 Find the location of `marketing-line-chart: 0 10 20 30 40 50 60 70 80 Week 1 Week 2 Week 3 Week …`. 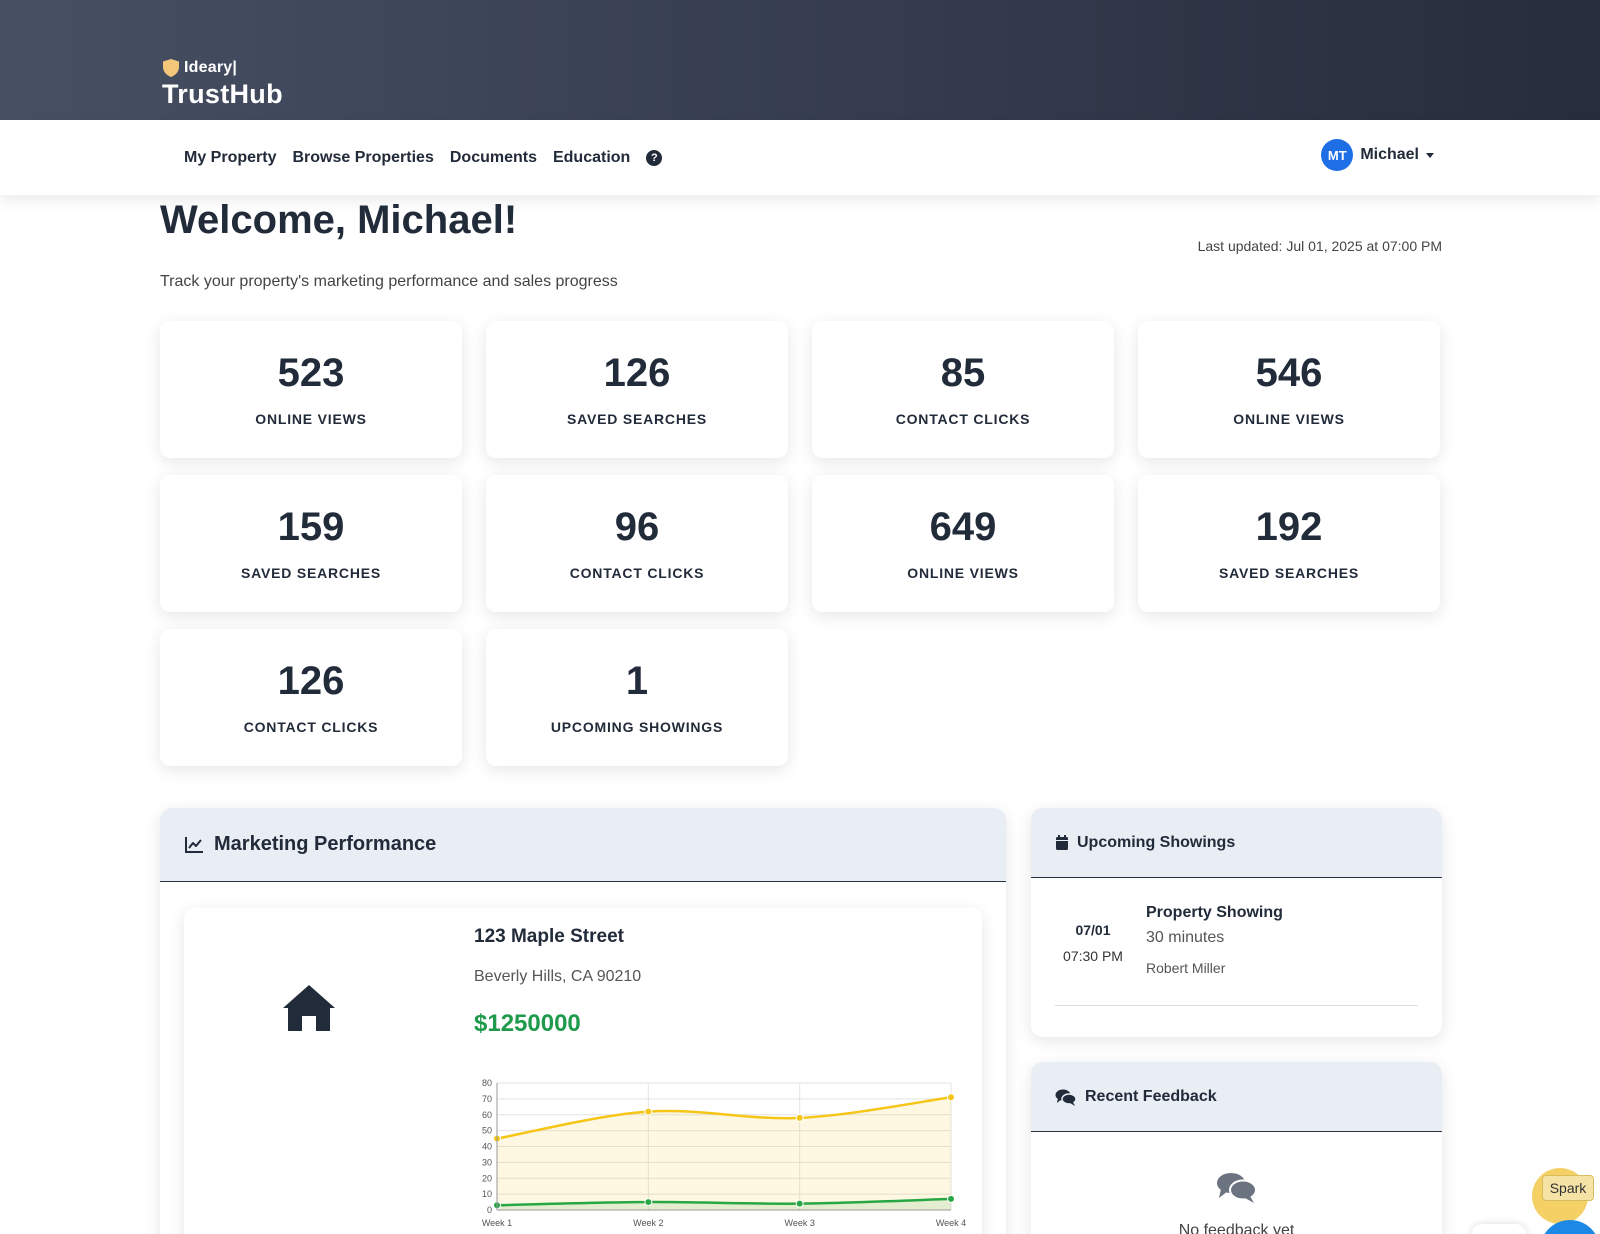

marketing-line-chart: 0 10 20 30 40 50 60 70 80 Week 1 Week 2 Week 3 Week … is located at coordinates (724, 1153).